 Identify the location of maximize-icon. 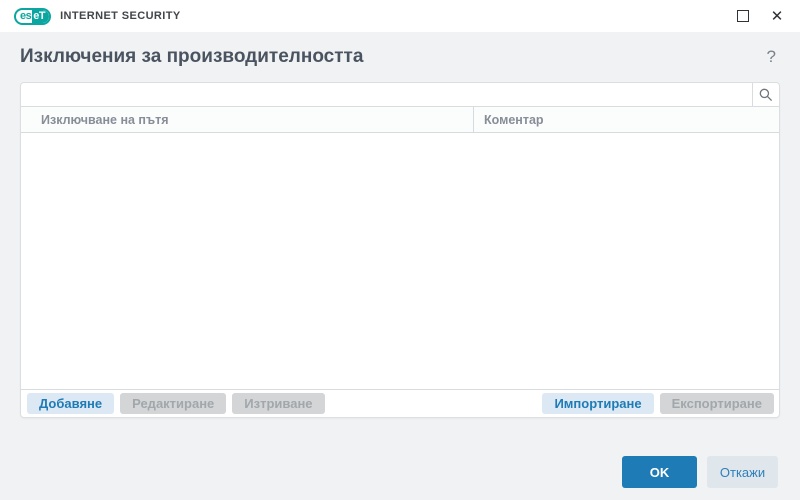
(743, 16).